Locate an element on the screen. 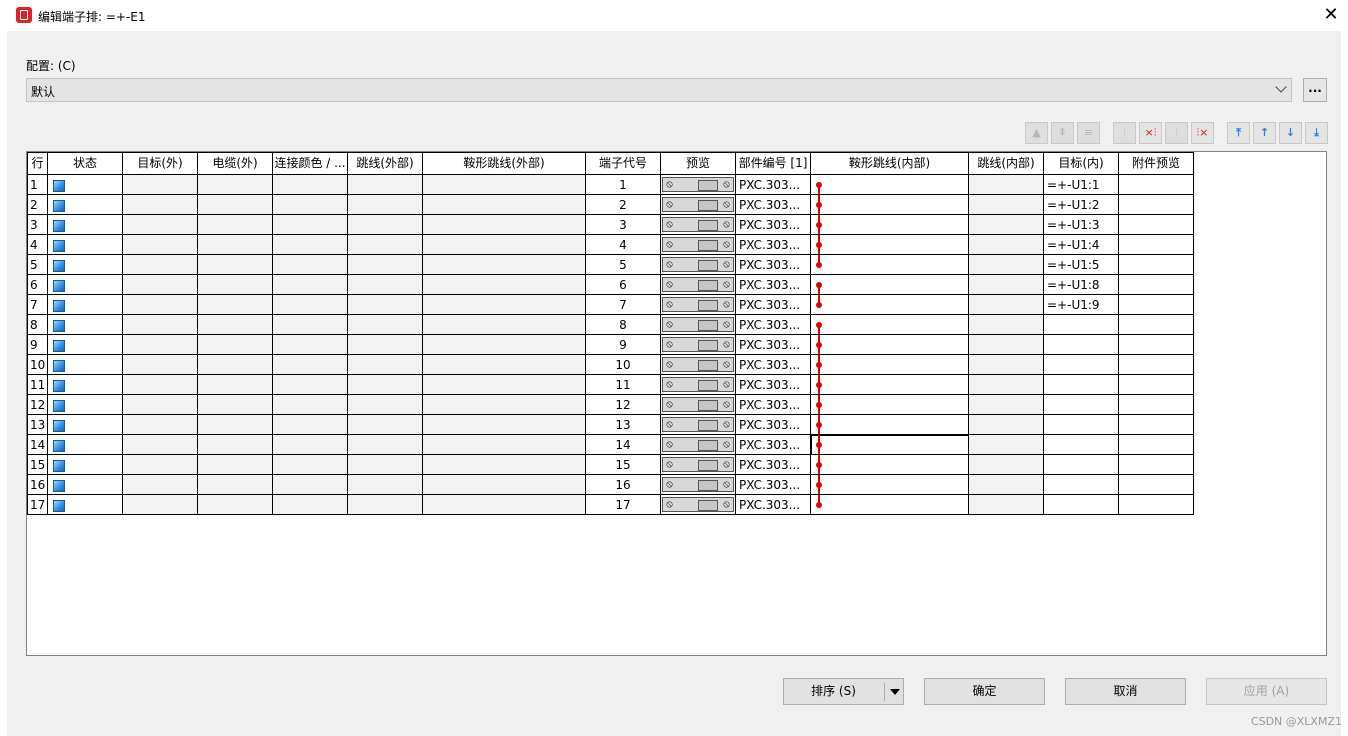 The image size is (1348, 736). move-down-button: ↓ is located at coordinates (1290, 133).